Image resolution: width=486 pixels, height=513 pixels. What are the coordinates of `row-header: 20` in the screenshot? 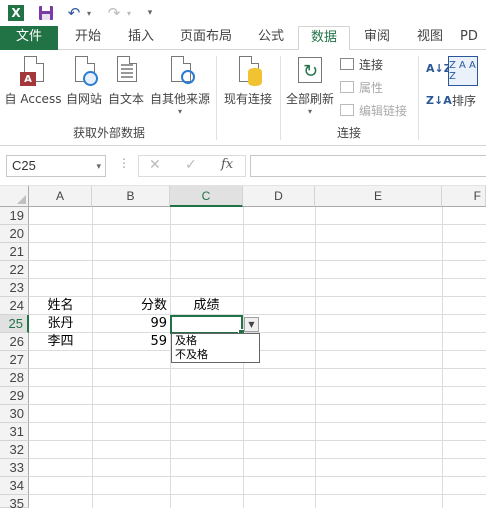 It's located at (14, 234).